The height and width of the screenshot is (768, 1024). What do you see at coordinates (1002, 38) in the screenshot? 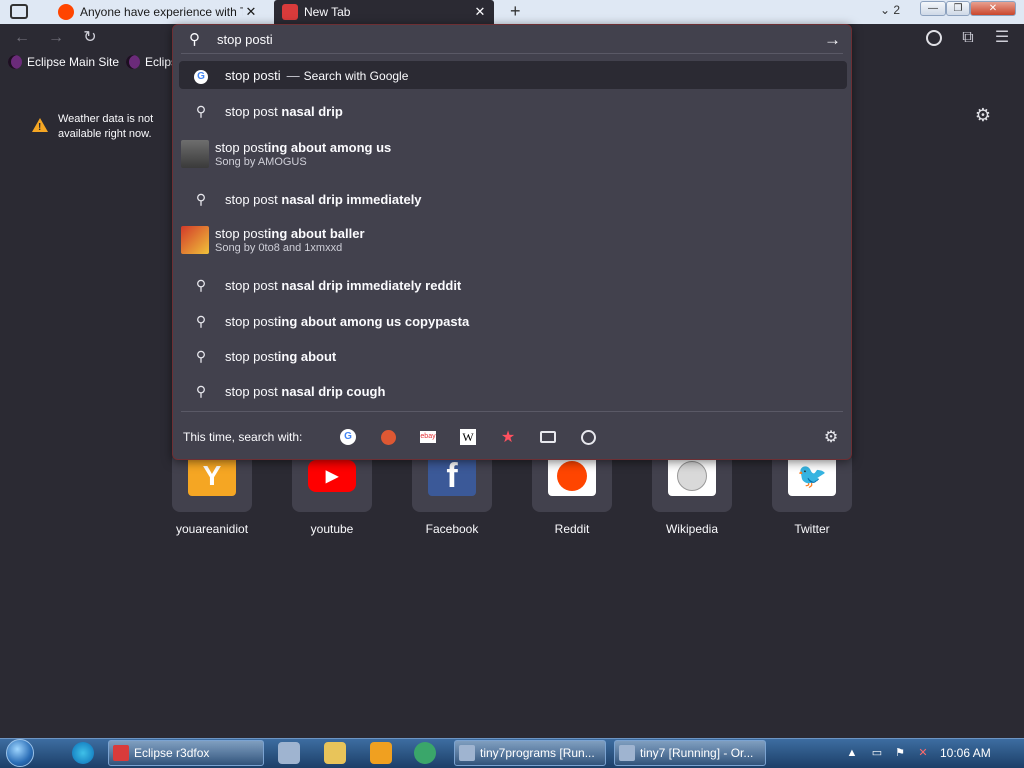
I see `menu-icon: ☰` at bounding box center [1002, 38].